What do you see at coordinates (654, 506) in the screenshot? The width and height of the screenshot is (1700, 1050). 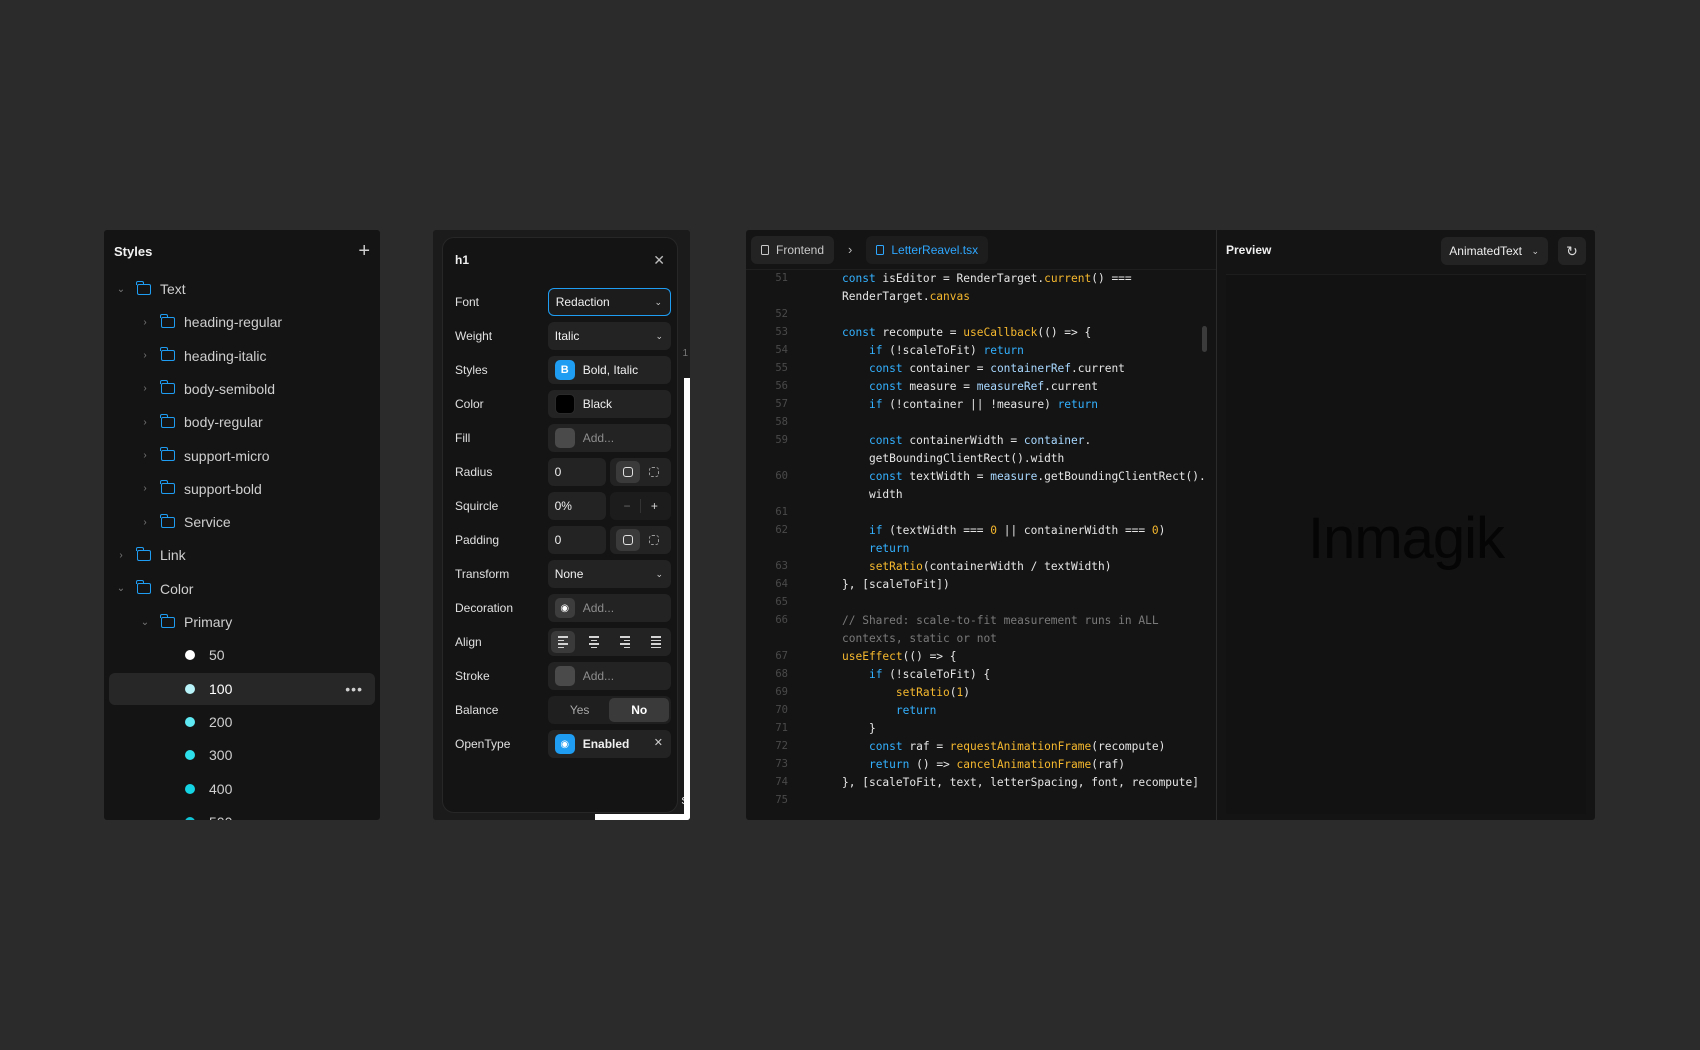 I see `plus-icon: +` at bounding box center [654, 506].